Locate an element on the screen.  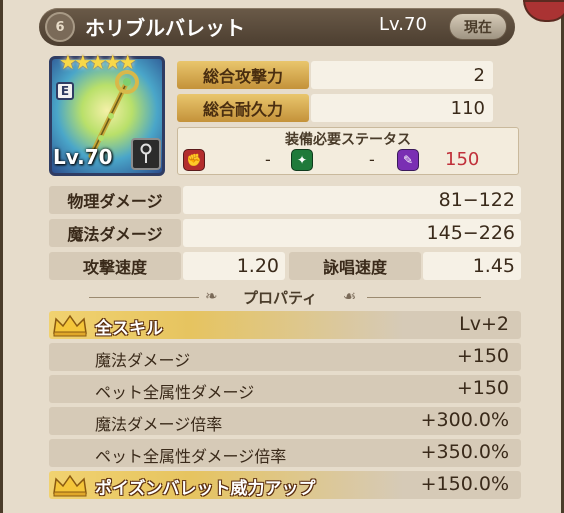
ornament-right-icon: ☙ is located at coordinates (350, 296).